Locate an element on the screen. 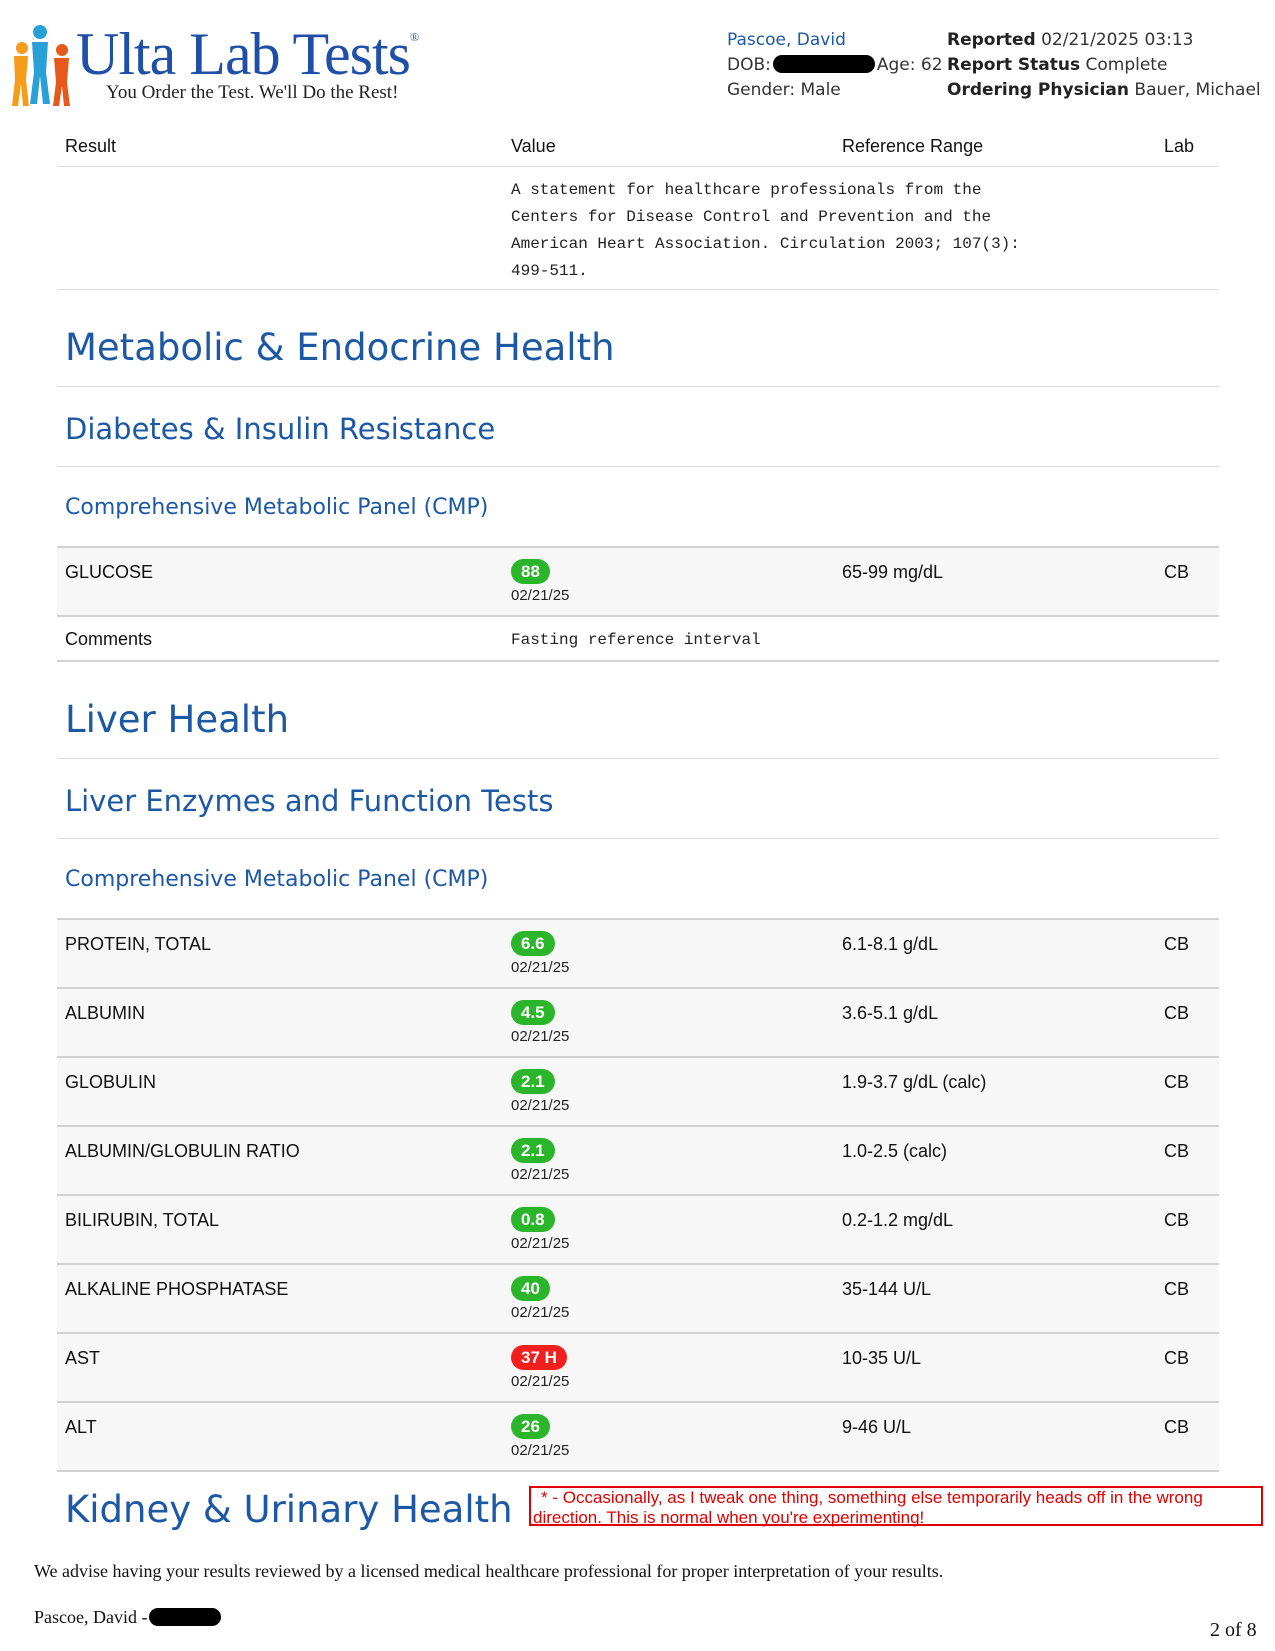 This screenshot has height=1651, width=1275. result-name: ALBUMIN is located at coordinates (105, 1013).